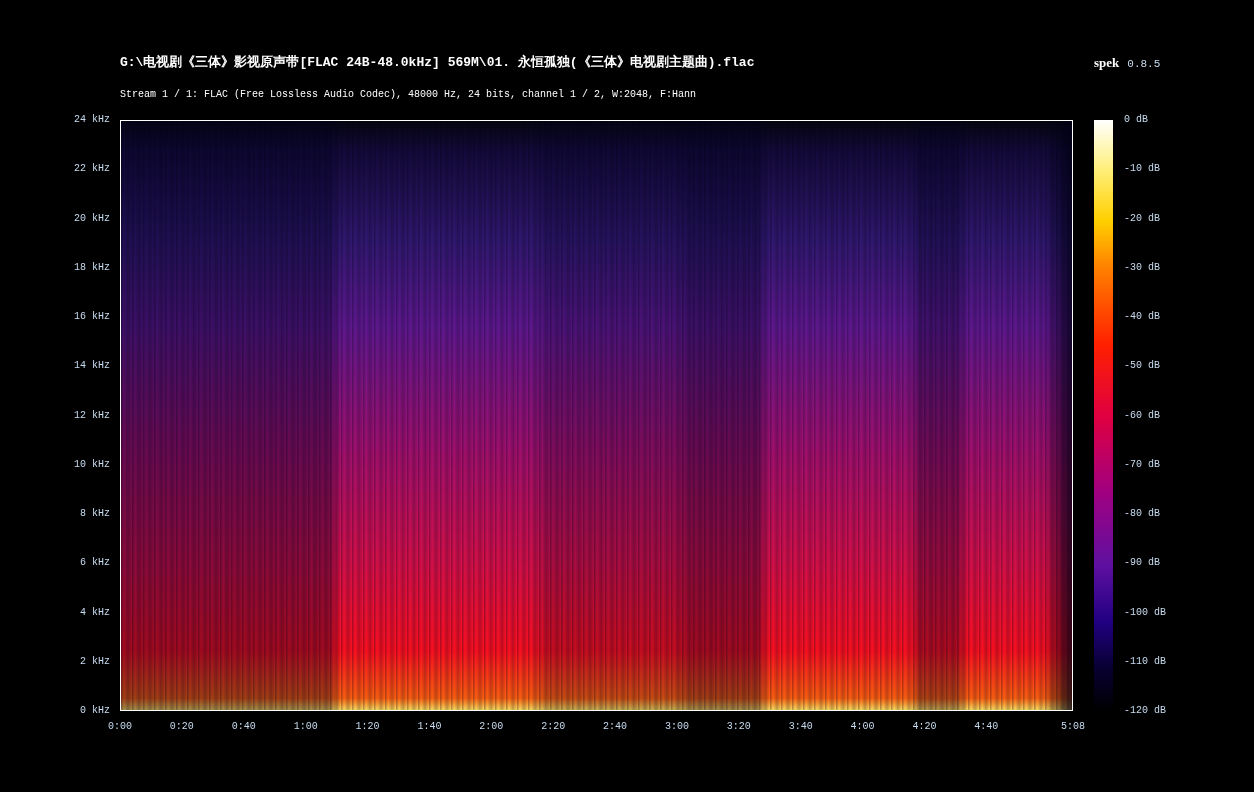 The height and width of the screenshot is (792, 1254). Describe the element at coordinates (95, 563) in the screenshot. I see `frequency-tick-label: 6 kHz` at that location.